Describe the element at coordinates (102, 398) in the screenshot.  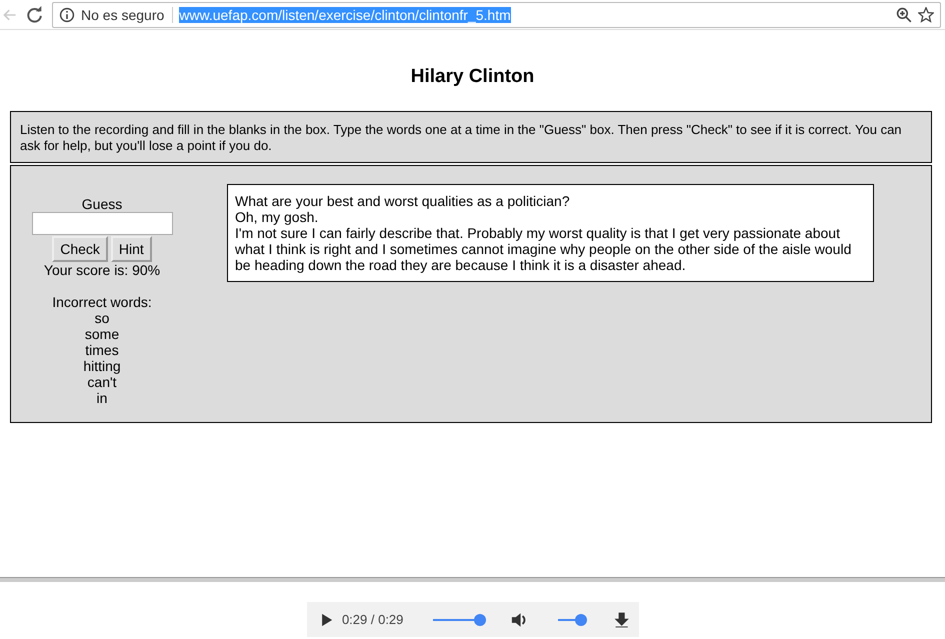
I see `incorrect-word: in` at that location.